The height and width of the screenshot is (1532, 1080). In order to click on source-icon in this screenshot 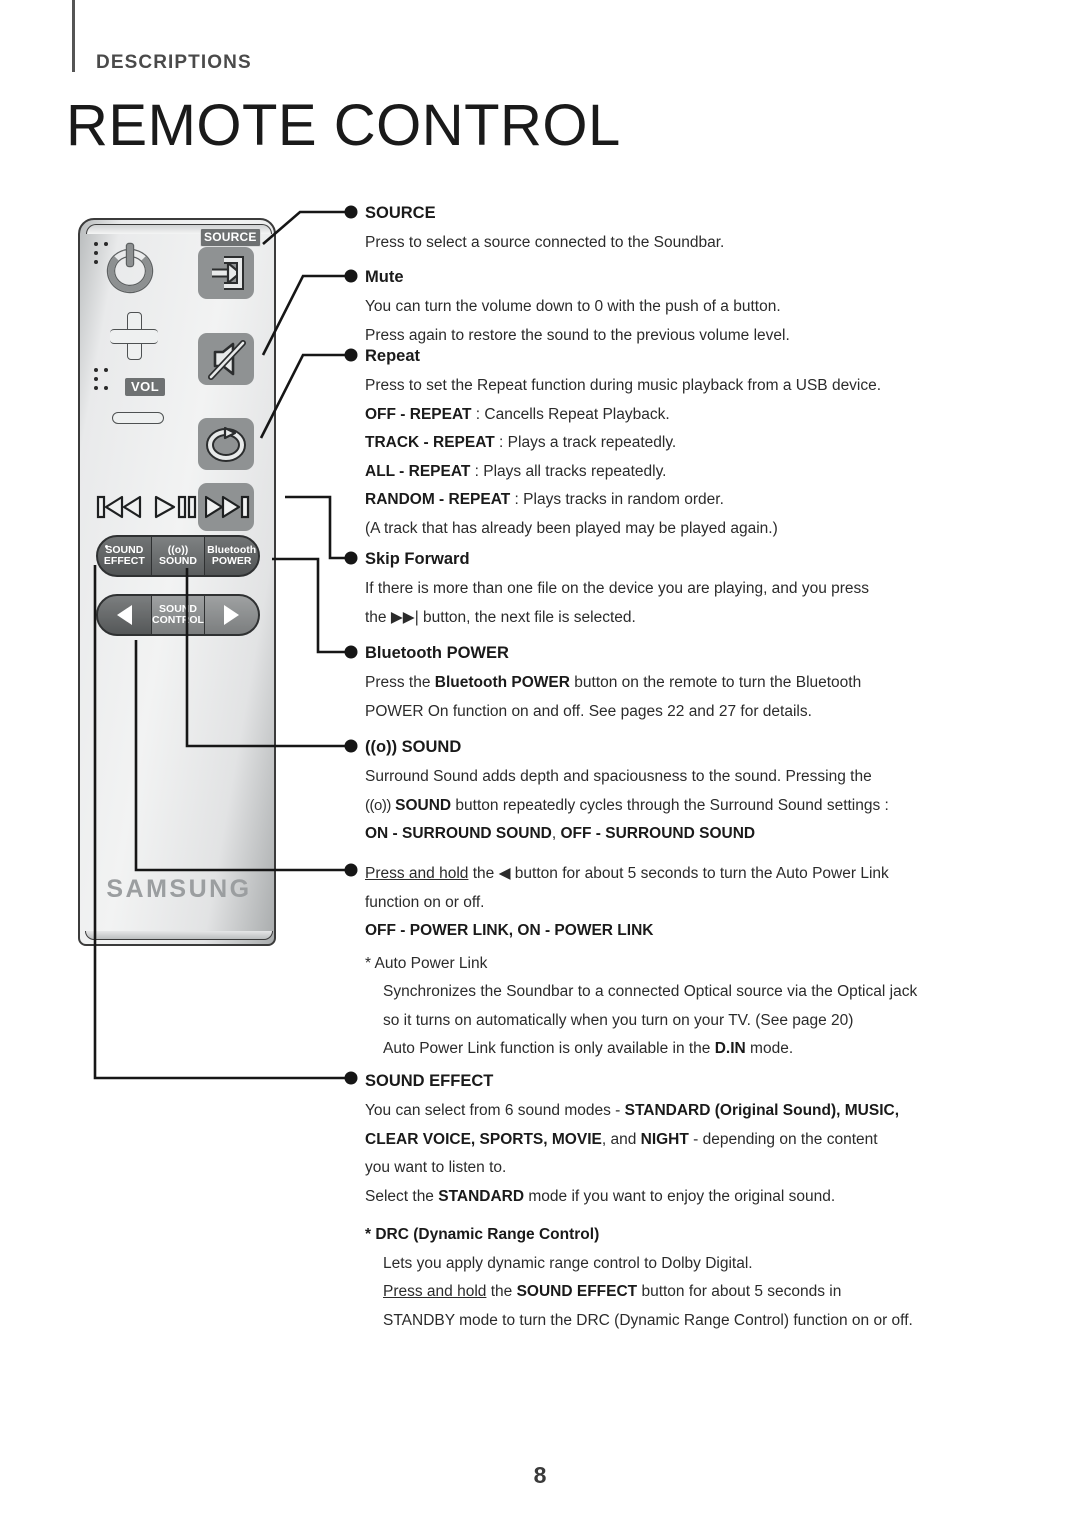, I will do `click(228, 273)`.